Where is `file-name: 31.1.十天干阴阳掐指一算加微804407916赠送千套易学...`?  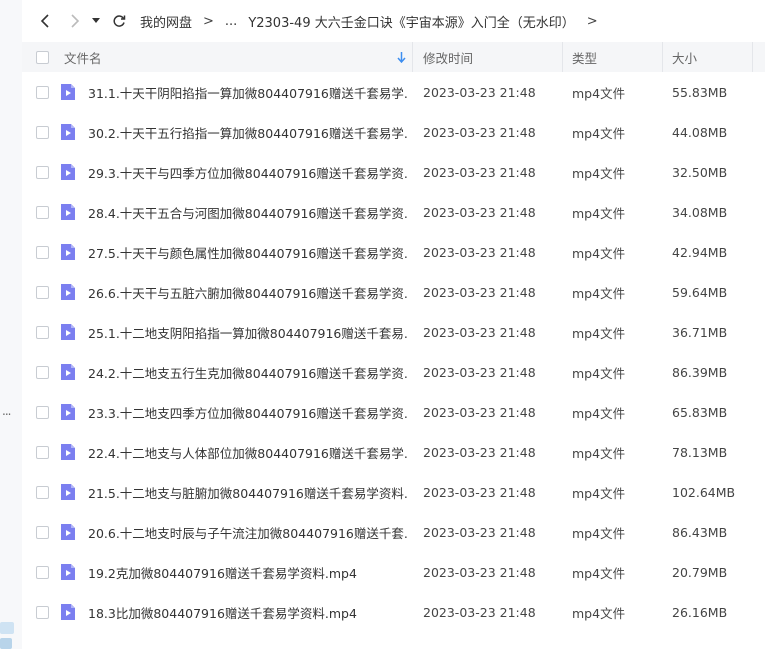
file-name: 31.1.十天干阴阳掐指一算加微804407916赠送千套易学... is located at coordinates (247, 93).